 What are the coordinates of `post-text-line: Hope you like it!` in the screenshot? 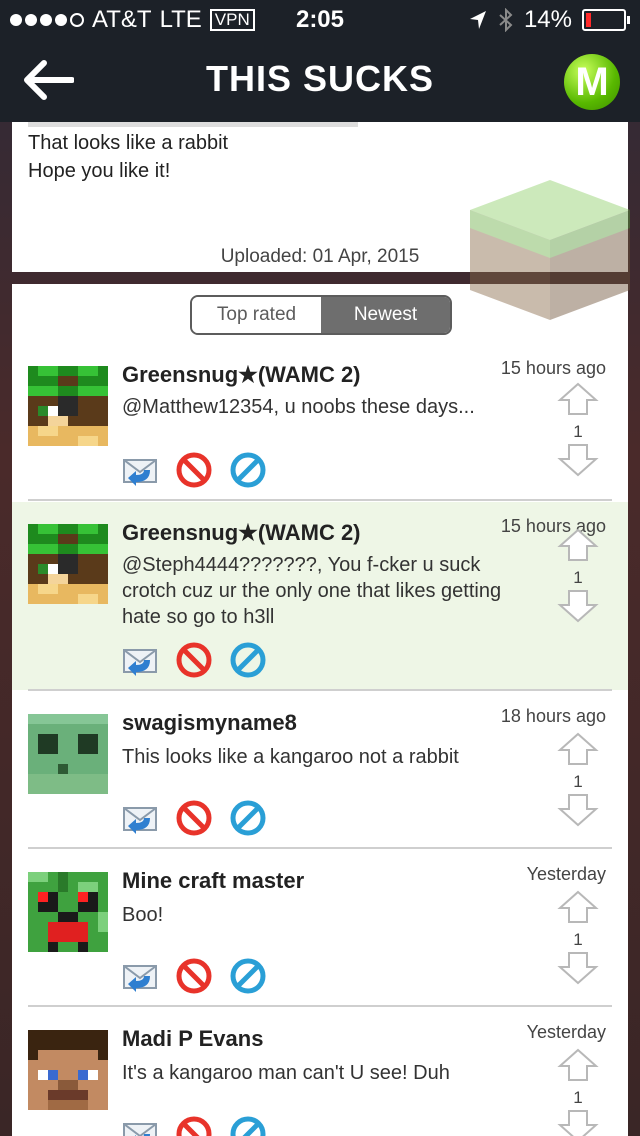 It's located at (99, 171).